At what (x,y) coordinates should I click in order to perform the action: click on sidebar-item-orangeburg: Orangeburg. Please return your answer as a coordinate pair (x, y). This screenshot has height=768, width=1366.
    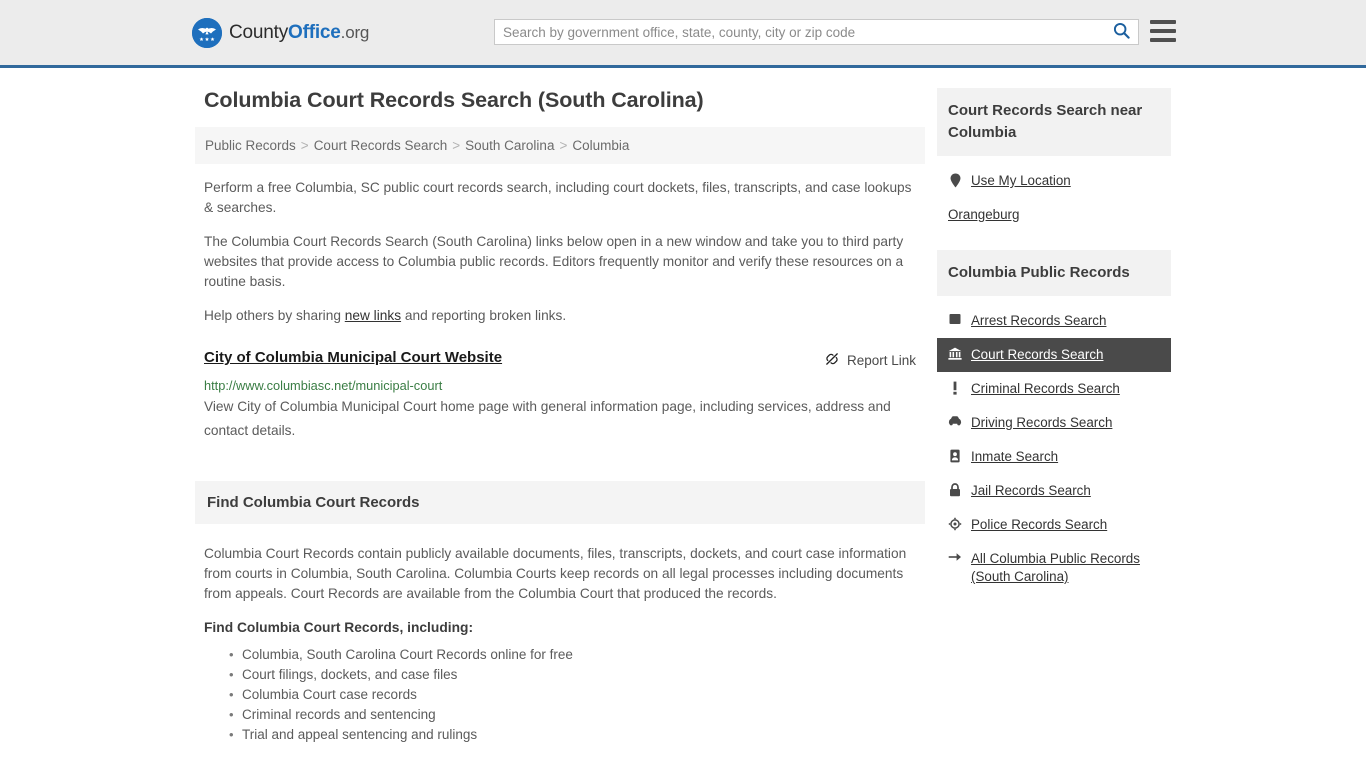
    Looking at the image, I should click on (1054, 215).